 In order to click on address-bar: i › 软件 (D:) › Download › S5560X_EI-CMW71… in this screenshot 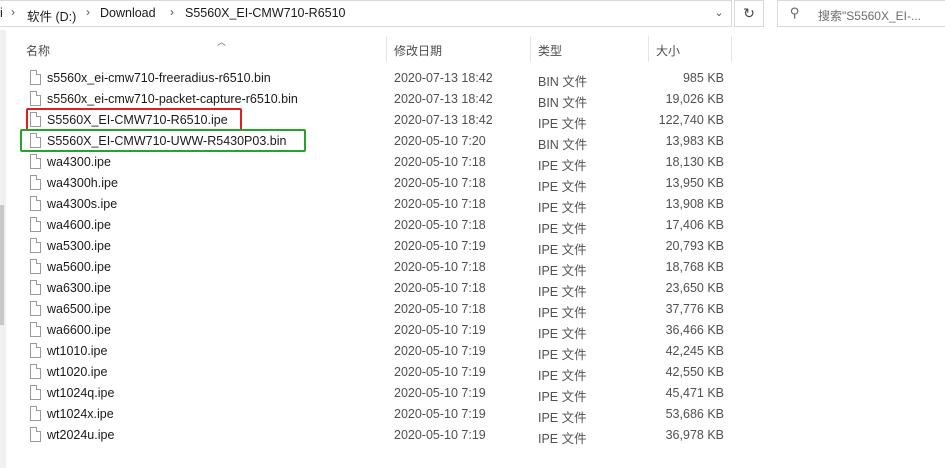, I will do `click(366, 13)`.